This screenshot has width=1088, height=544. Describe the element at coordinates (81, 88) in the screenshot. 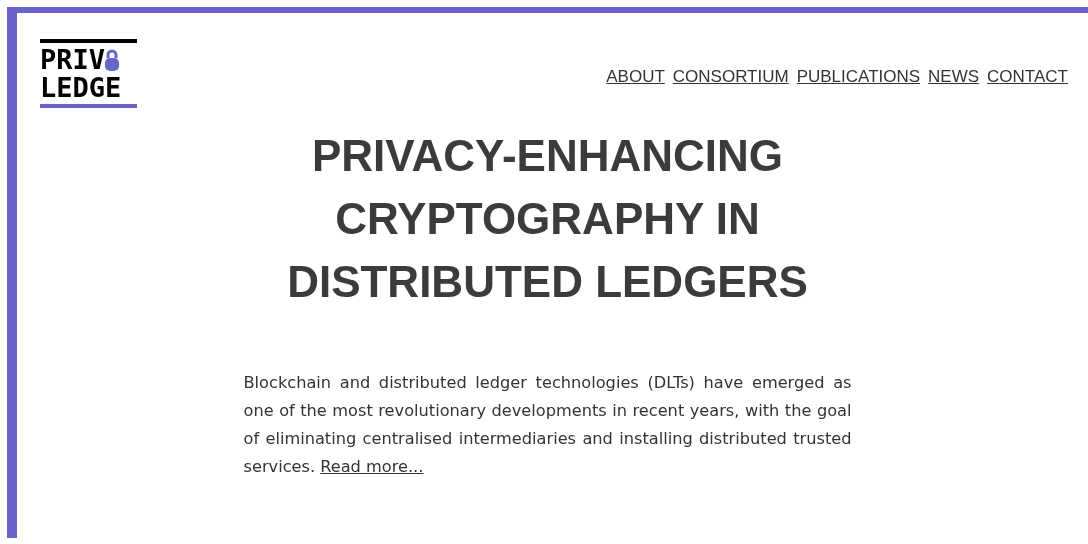

I see `logo-text: LEDGE` at that location.